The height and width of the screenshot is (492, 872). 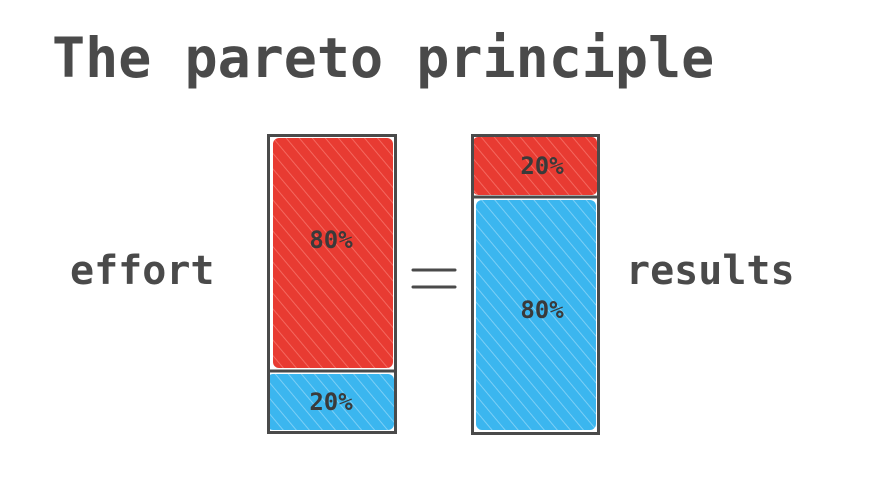 I want to click on effort-80-label: 80%, so click(x=331, y=240).